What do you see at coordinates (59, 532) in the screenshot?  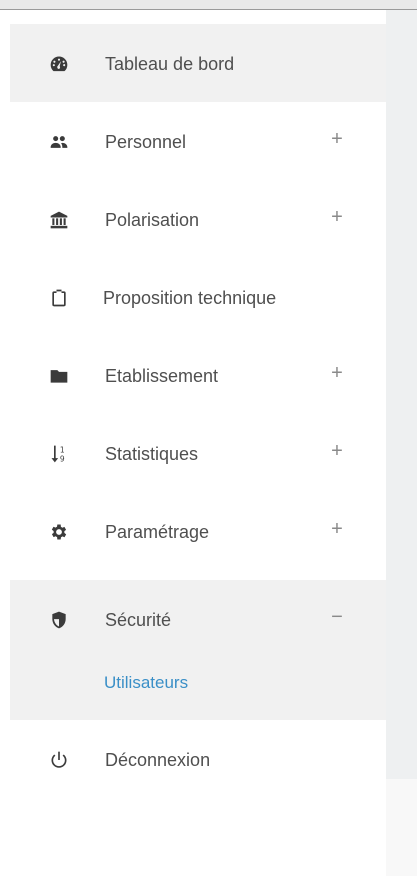 I see `gear-icon` at bounding box center [59, 532].